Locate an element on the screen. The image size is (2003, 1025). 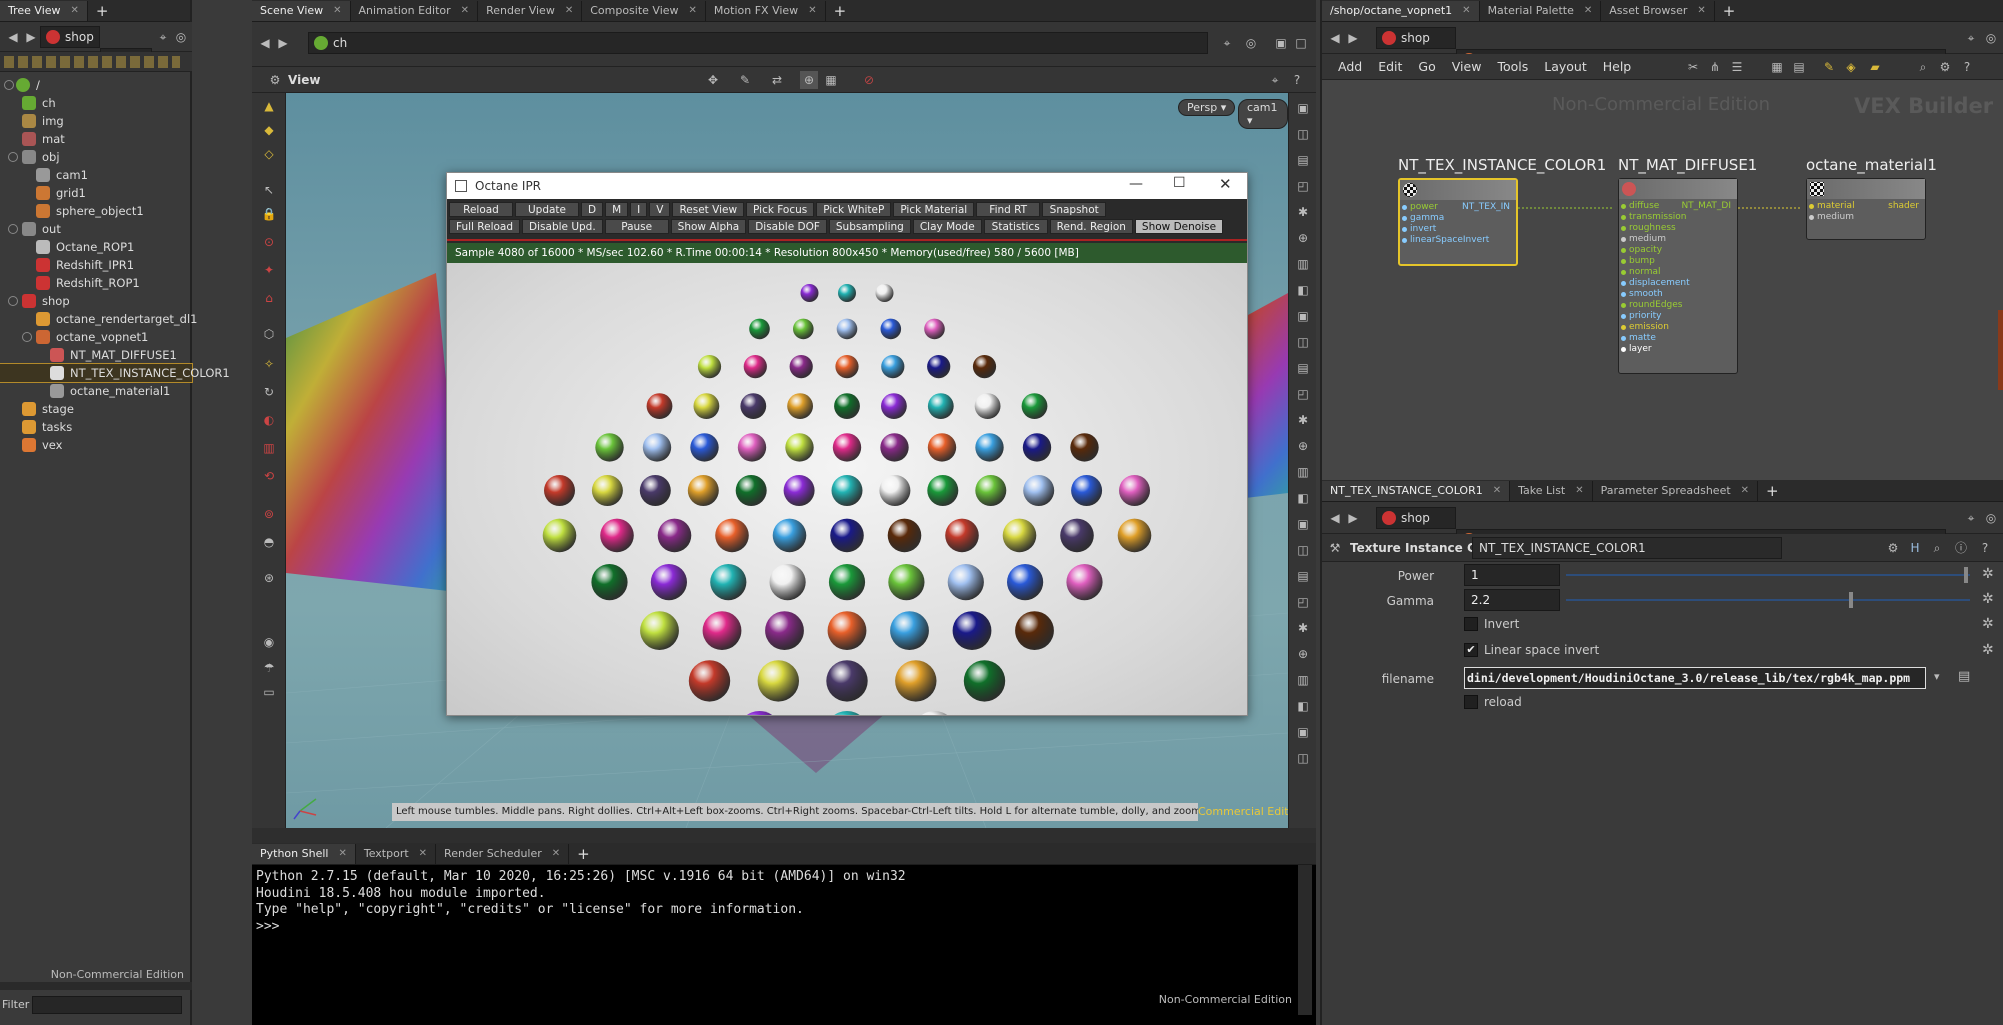
tree-row: Redshift_ROP1 is located at coordinates (96, 283).